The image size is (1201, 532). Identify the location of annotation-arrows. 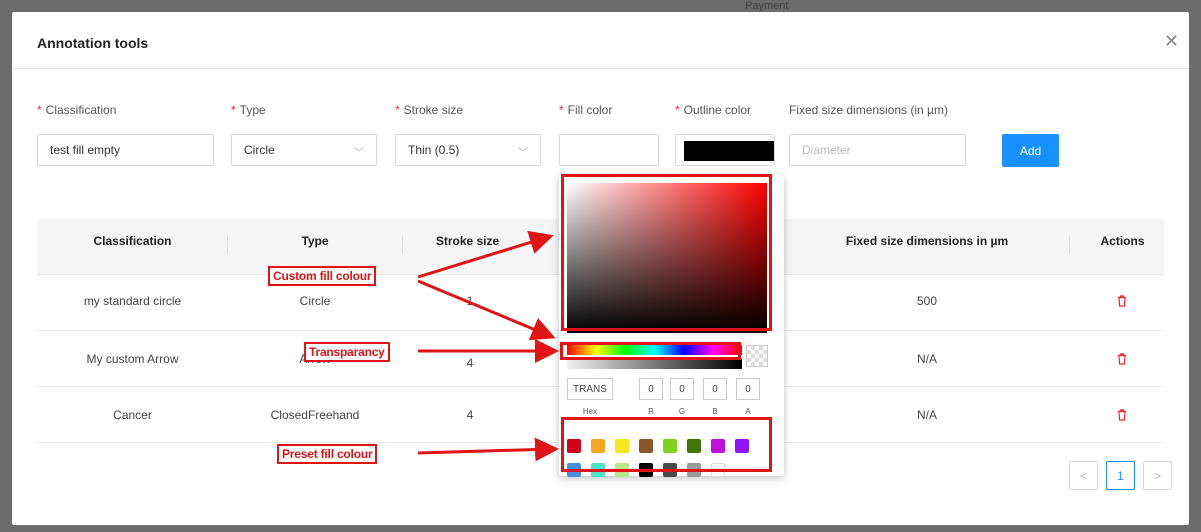
(488, 346).